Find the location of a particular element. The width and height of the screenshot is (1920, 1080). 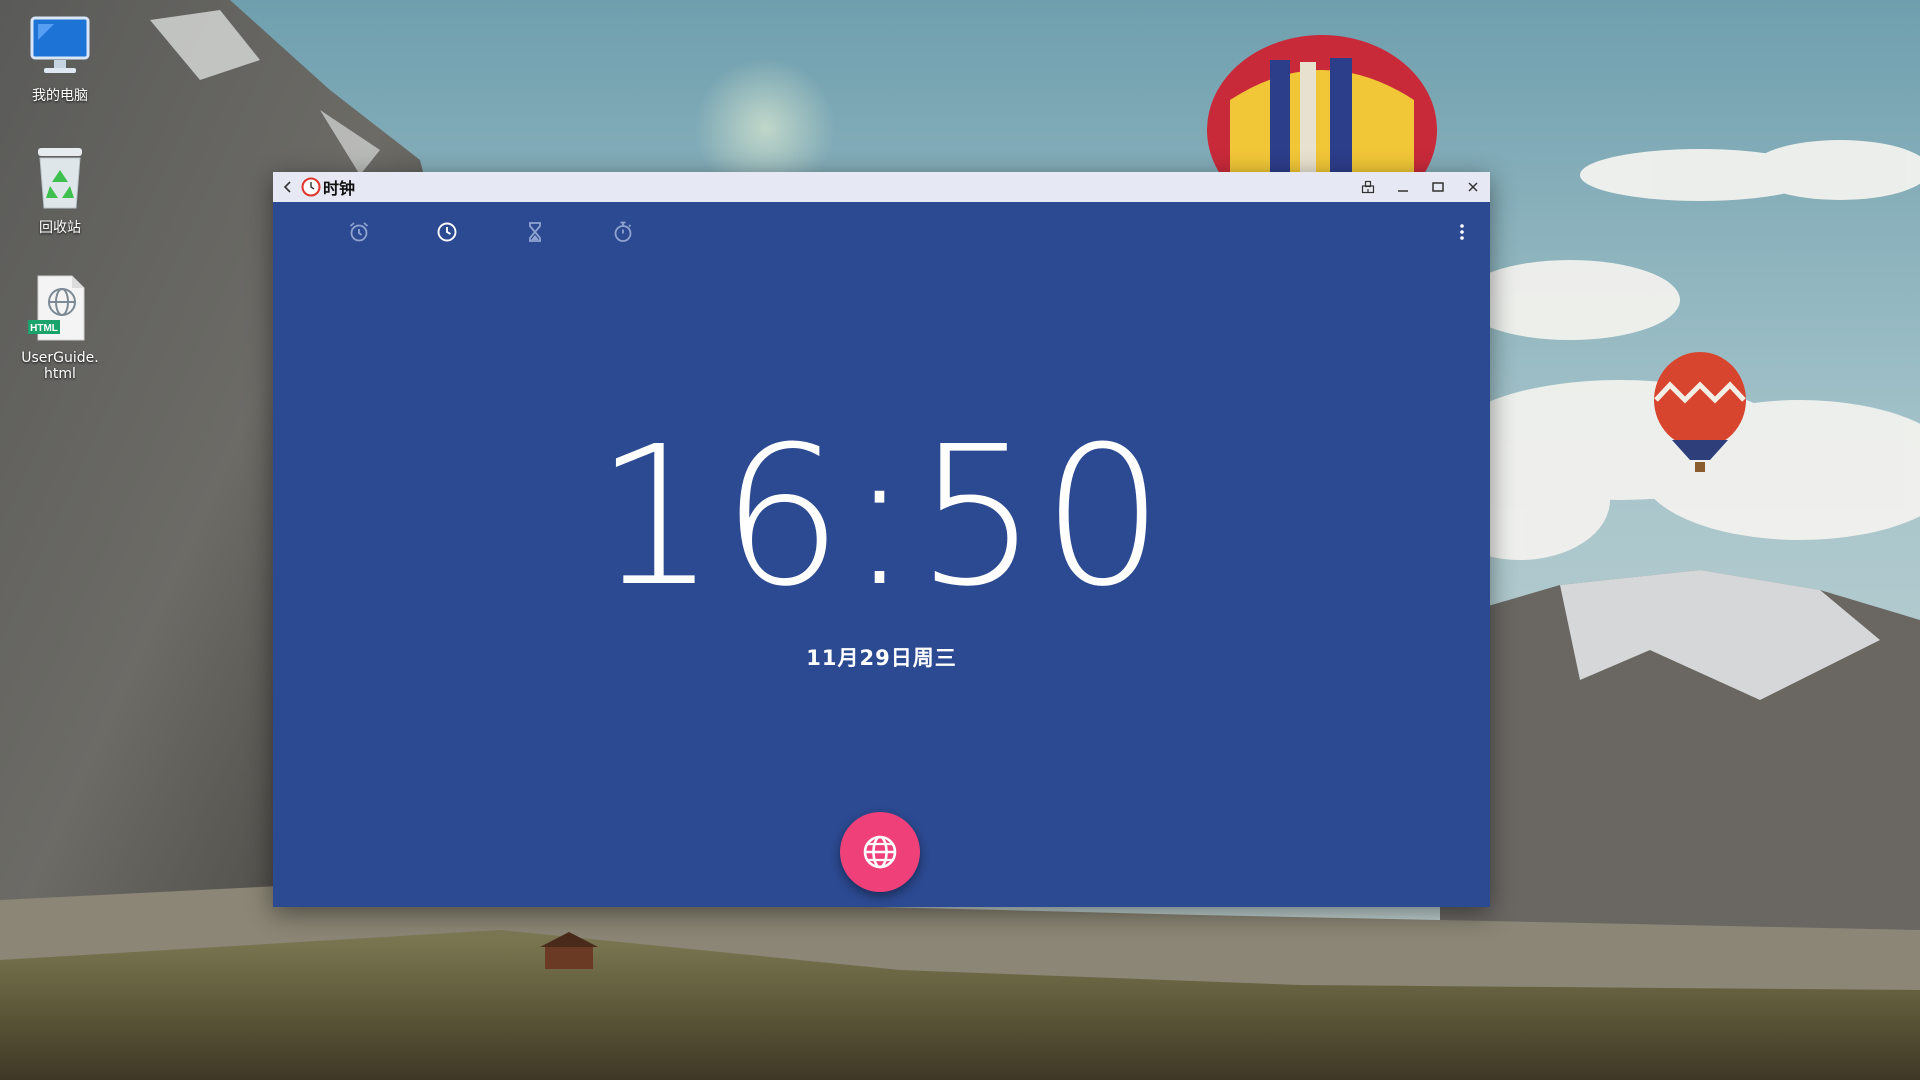

digital-clock-time: 16:50 is located at coordinates (881, 517).